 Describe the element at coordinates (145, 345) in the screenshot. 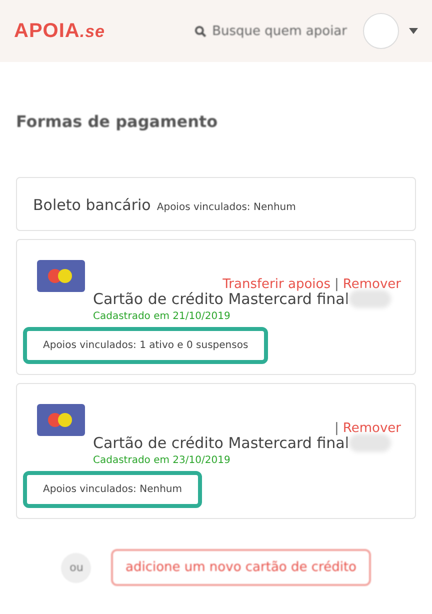

I see `linked-supports: Apoios vinculados: 1 ativo e 0 suspensos` at that location.